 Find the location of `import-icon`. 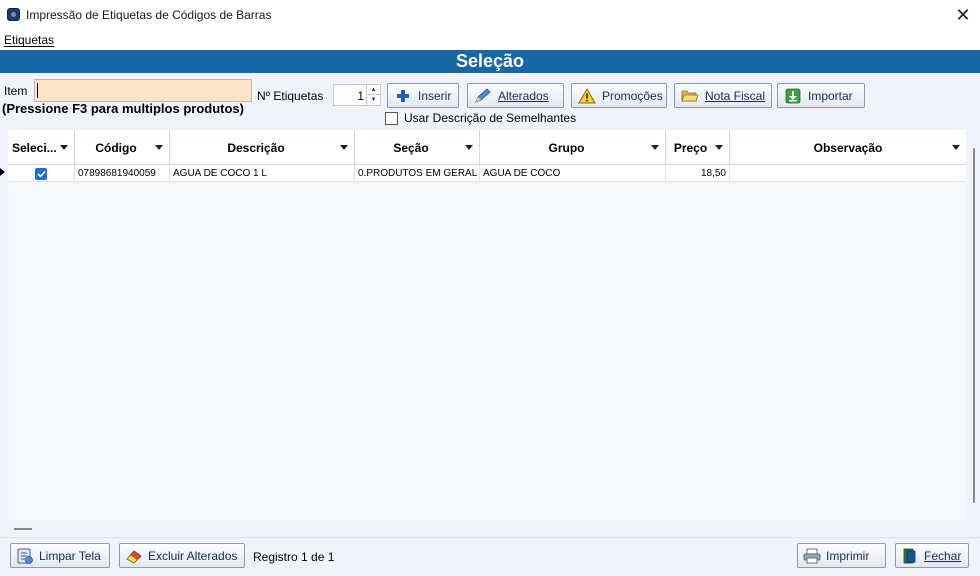

import-icon is located at coordinates (793, 96).